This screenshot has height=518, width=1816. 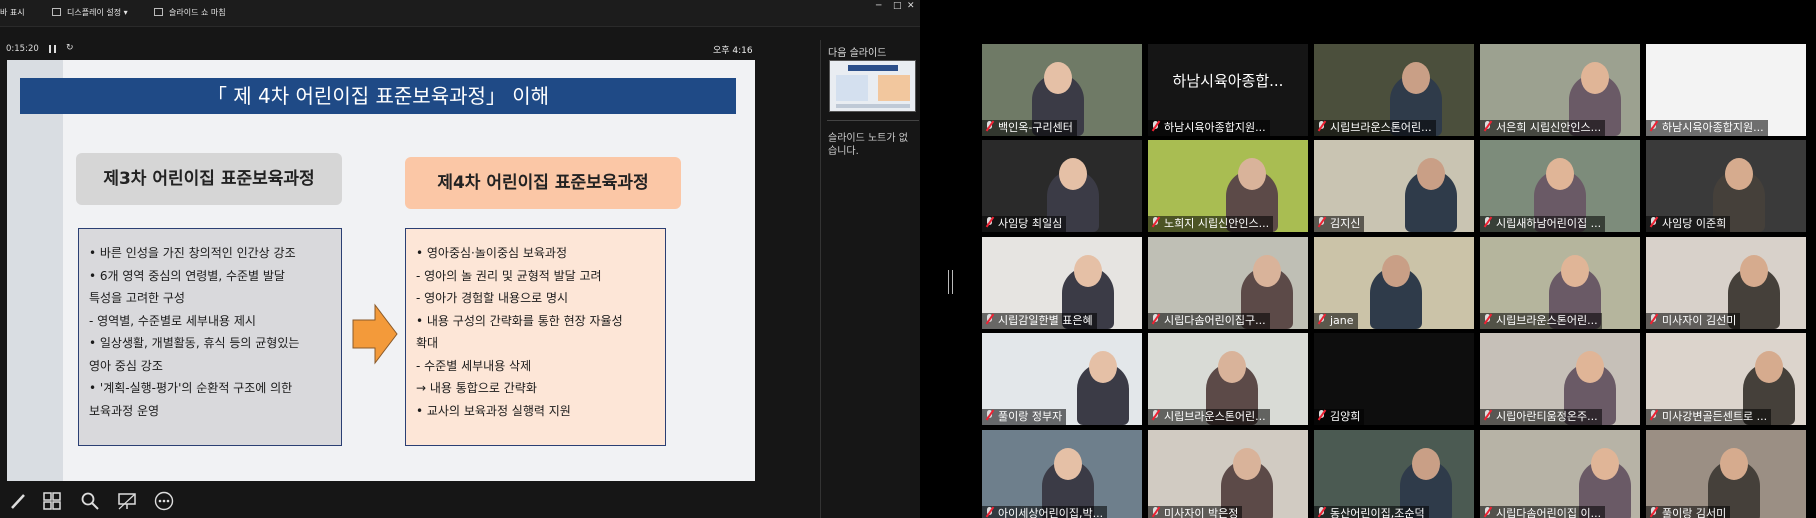 What do you see at coordinates (1062, 90) in the screenshot?
I see `participant-tile: 백인옥-구리센터` at bounding box center [1062, 90].